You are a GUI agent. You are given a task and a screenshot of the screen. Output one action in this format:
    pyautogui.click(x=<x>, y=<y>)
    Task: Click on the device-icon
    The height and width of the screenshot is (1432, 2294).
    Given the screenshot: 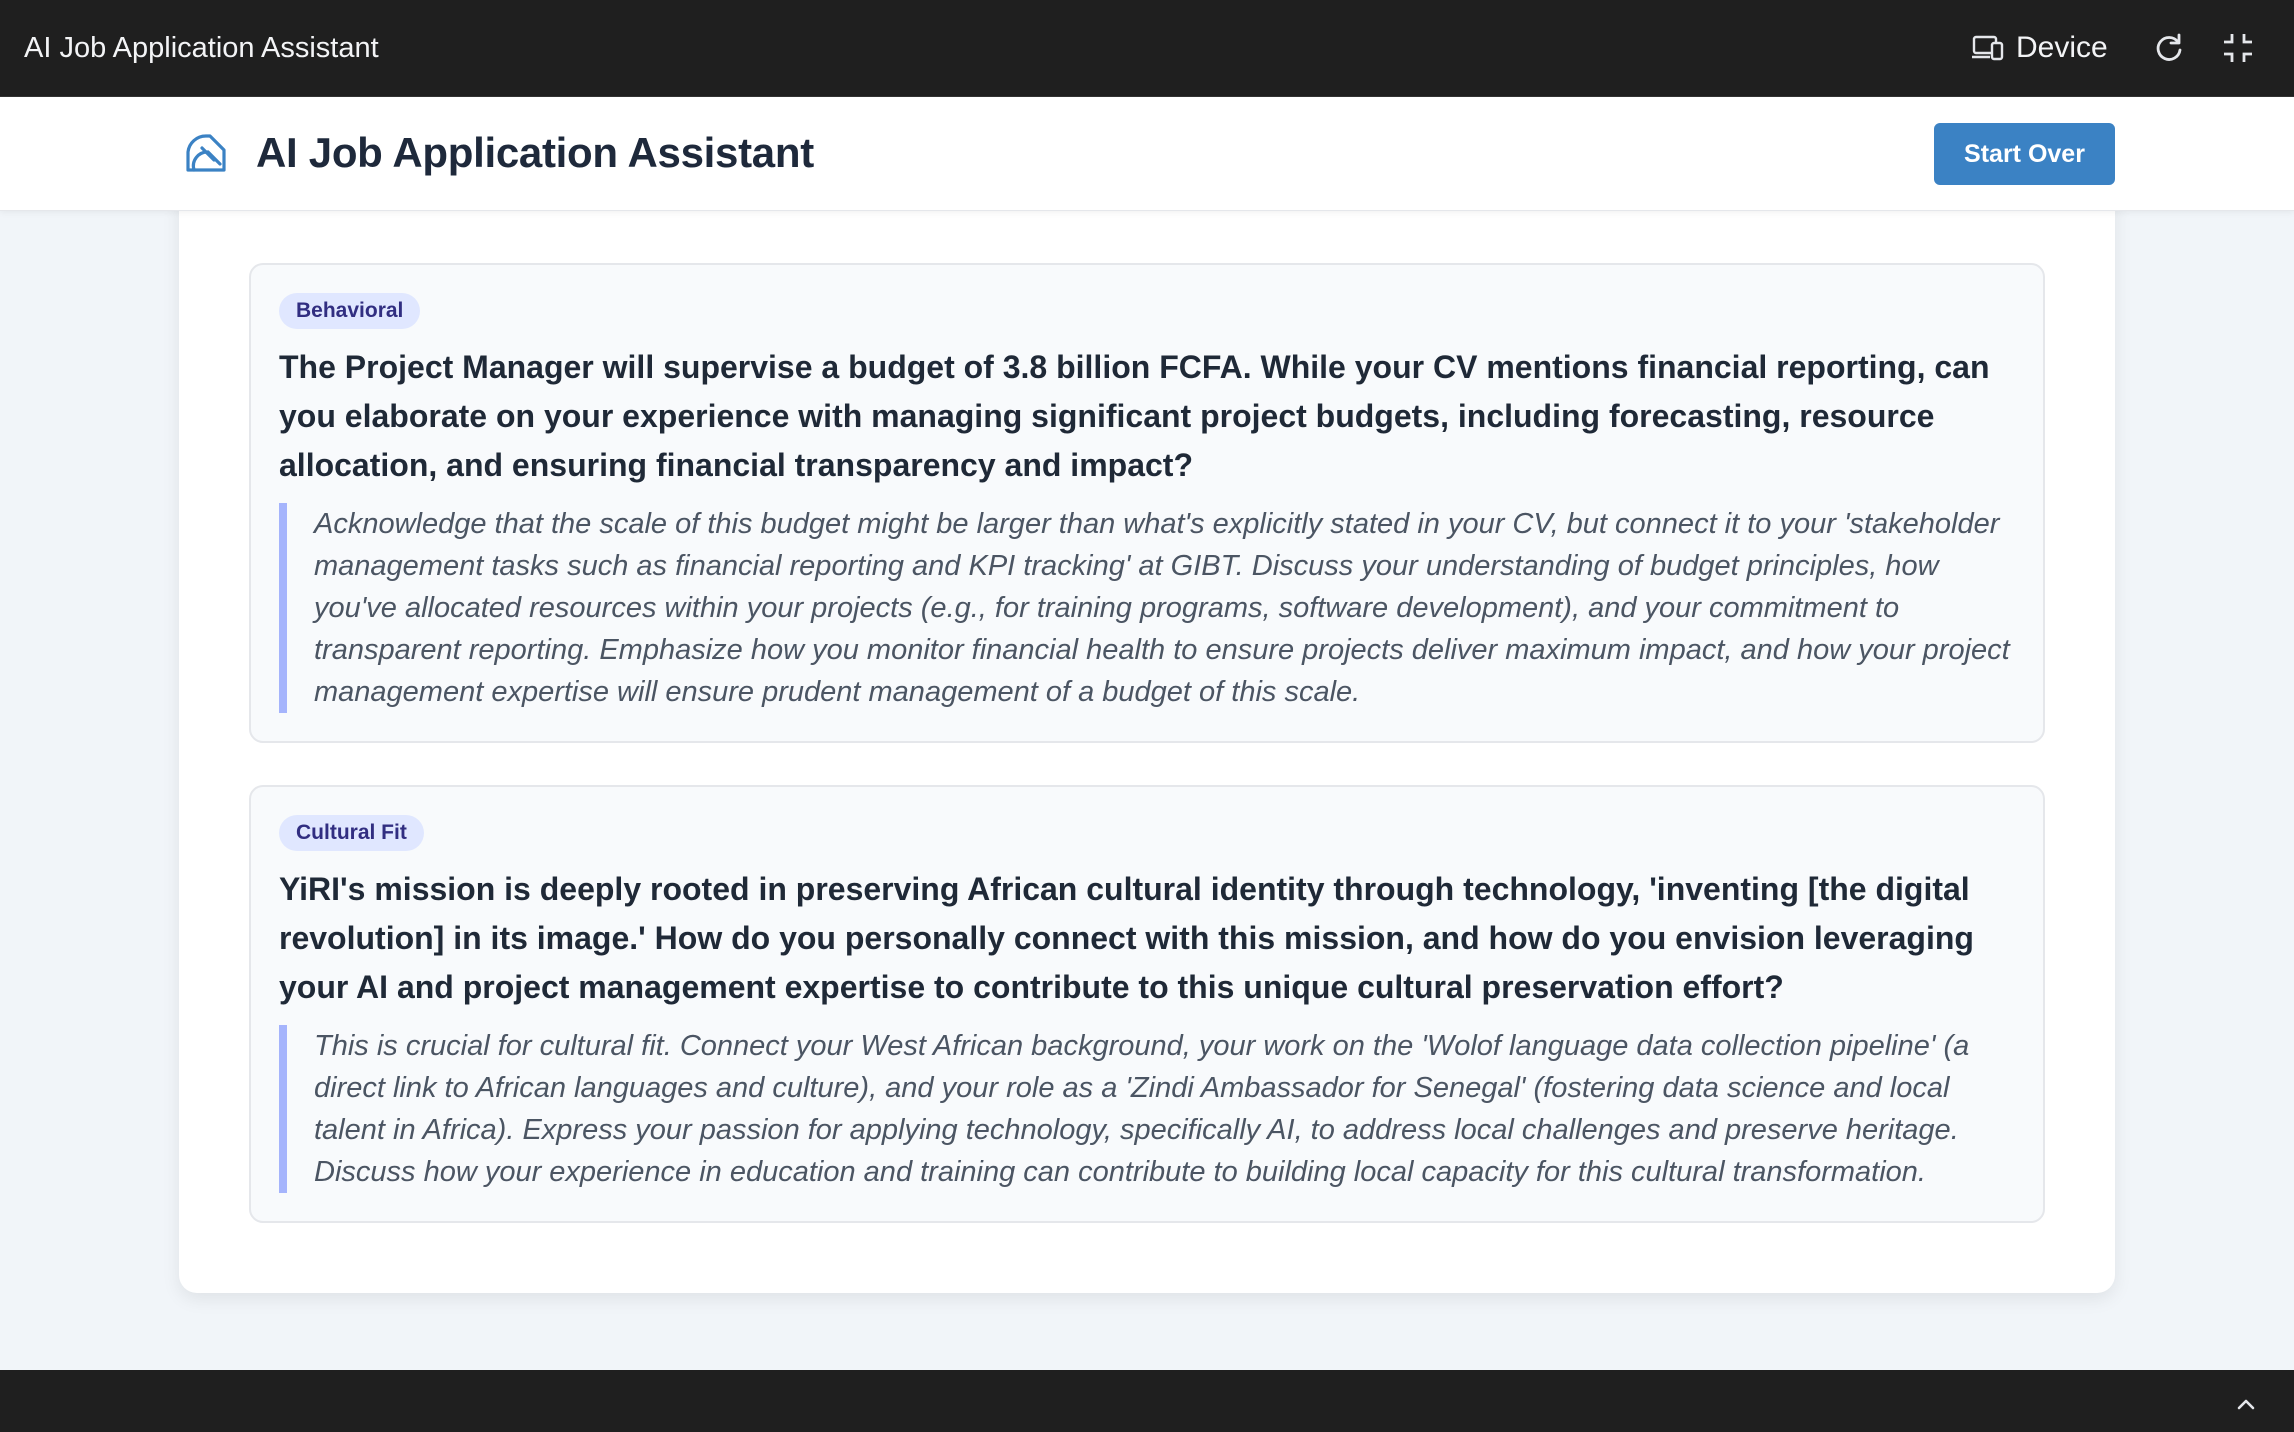 What is the action you would take?
    pyautogui.click(x=1988, y=48)
    